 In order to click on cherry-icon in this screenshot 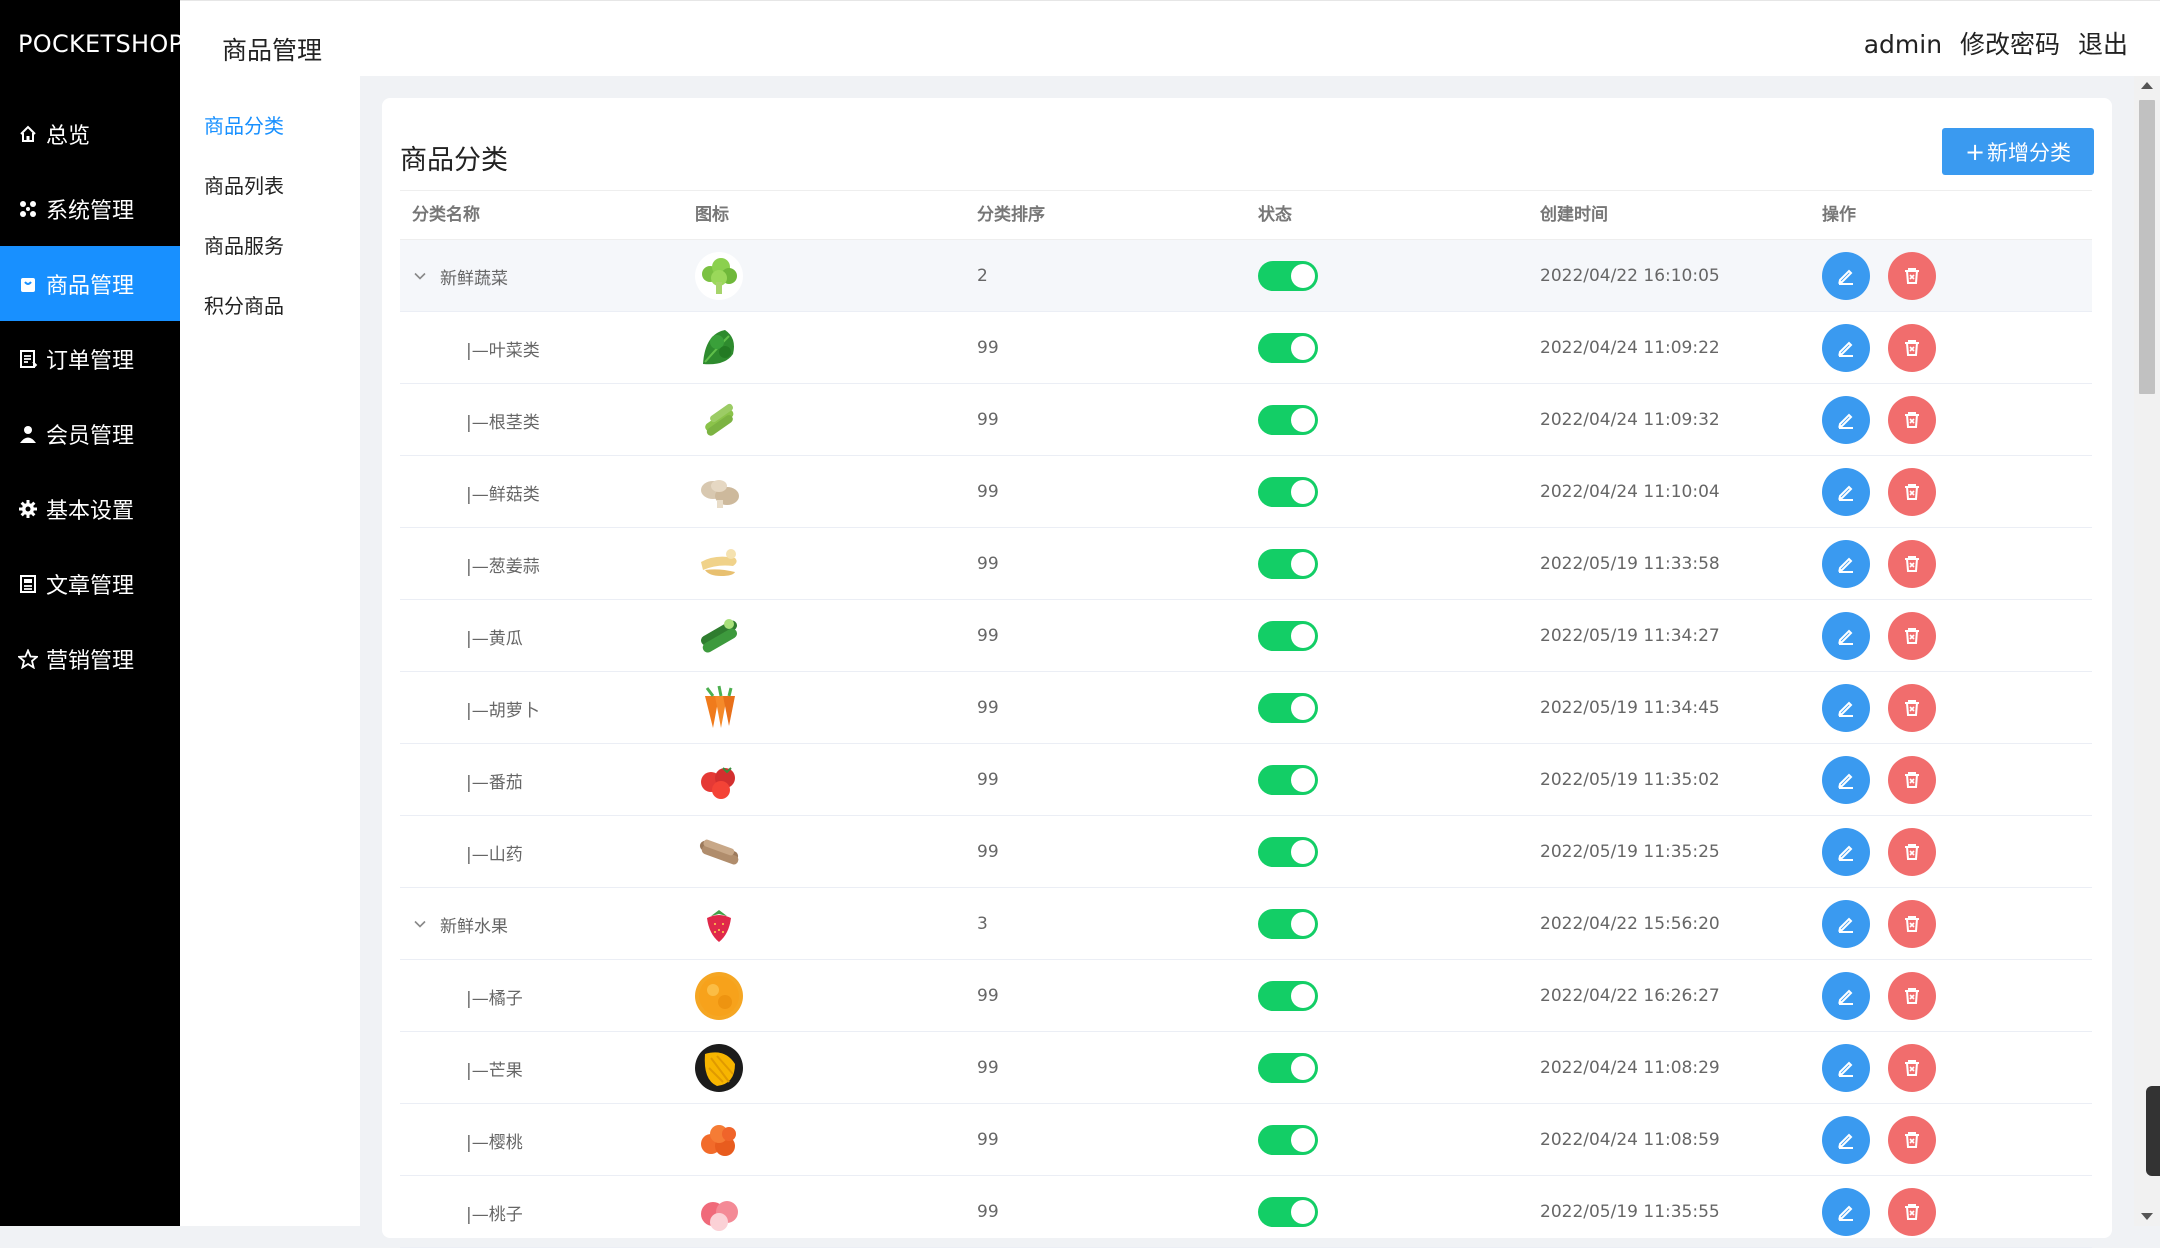, I will do `click(719, 1140)`.